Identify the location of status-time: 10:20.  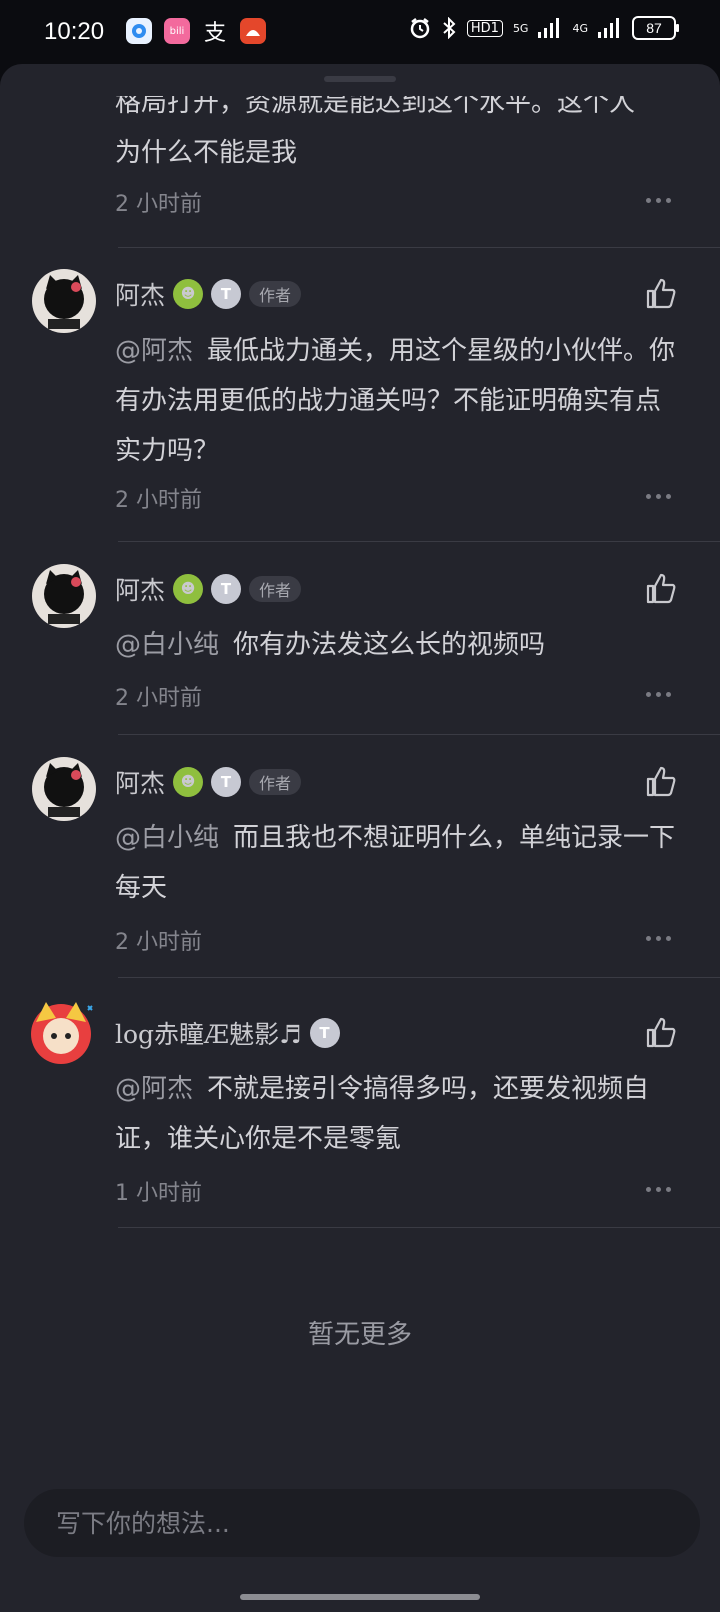
(74, 31).